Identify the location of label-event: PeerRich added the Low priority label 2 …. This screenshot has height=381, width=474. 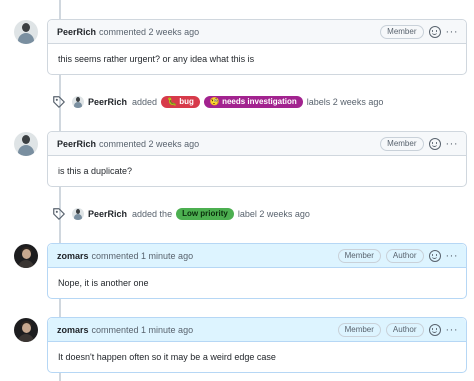
(182, 214).